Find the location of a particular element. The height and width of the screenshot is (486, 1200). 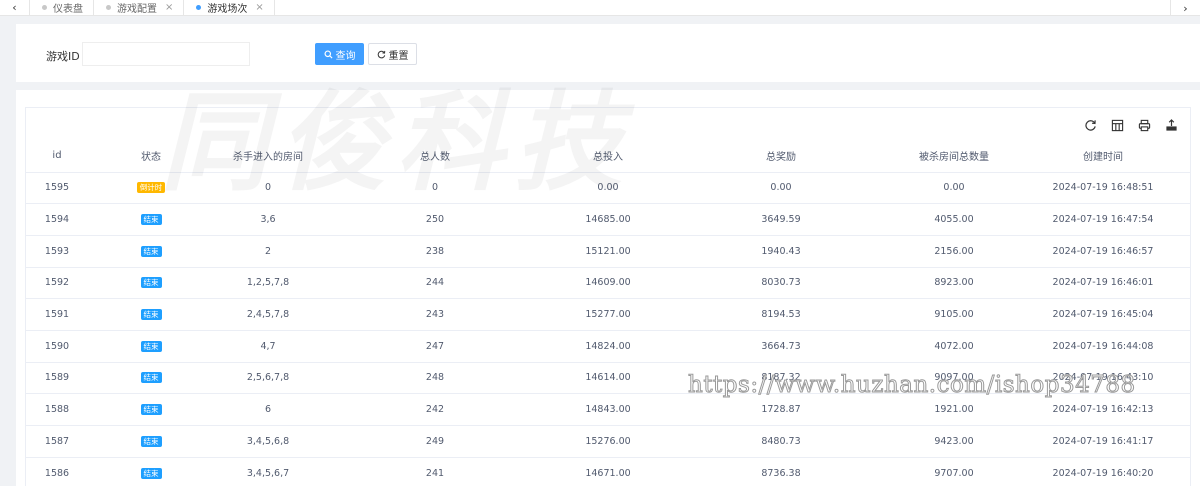

refresh-icon is located at coordinates (1090, 125).